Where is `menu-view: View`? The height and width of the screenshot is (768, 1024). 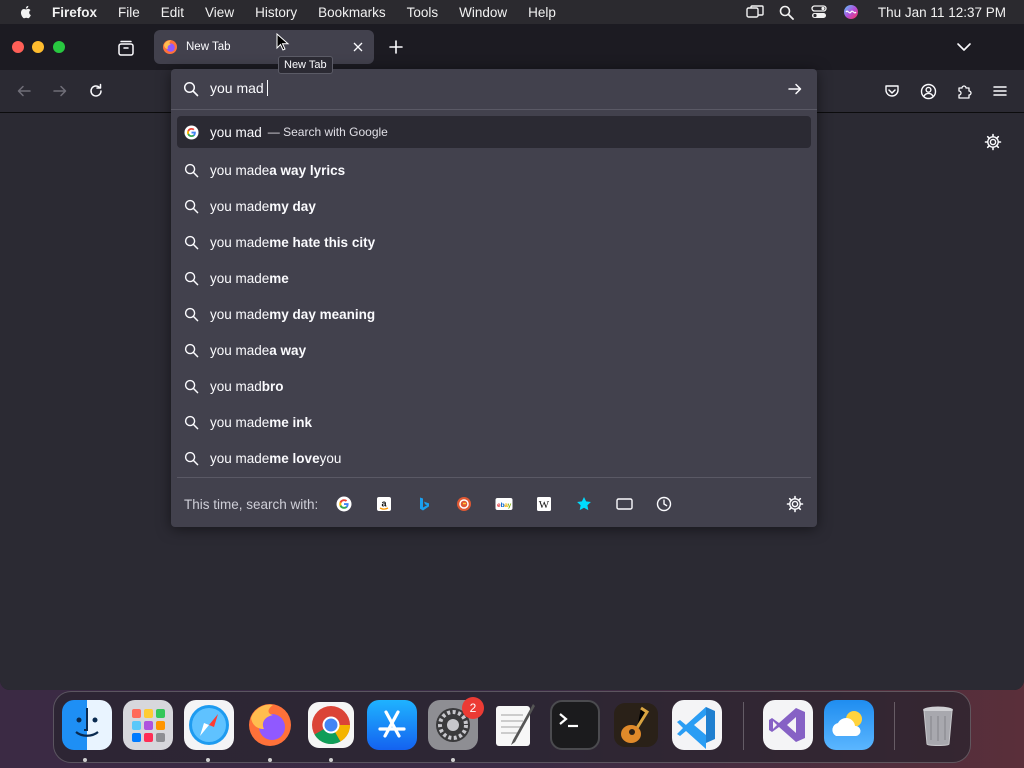
menu-view: View is located at coordinates (219, 12).